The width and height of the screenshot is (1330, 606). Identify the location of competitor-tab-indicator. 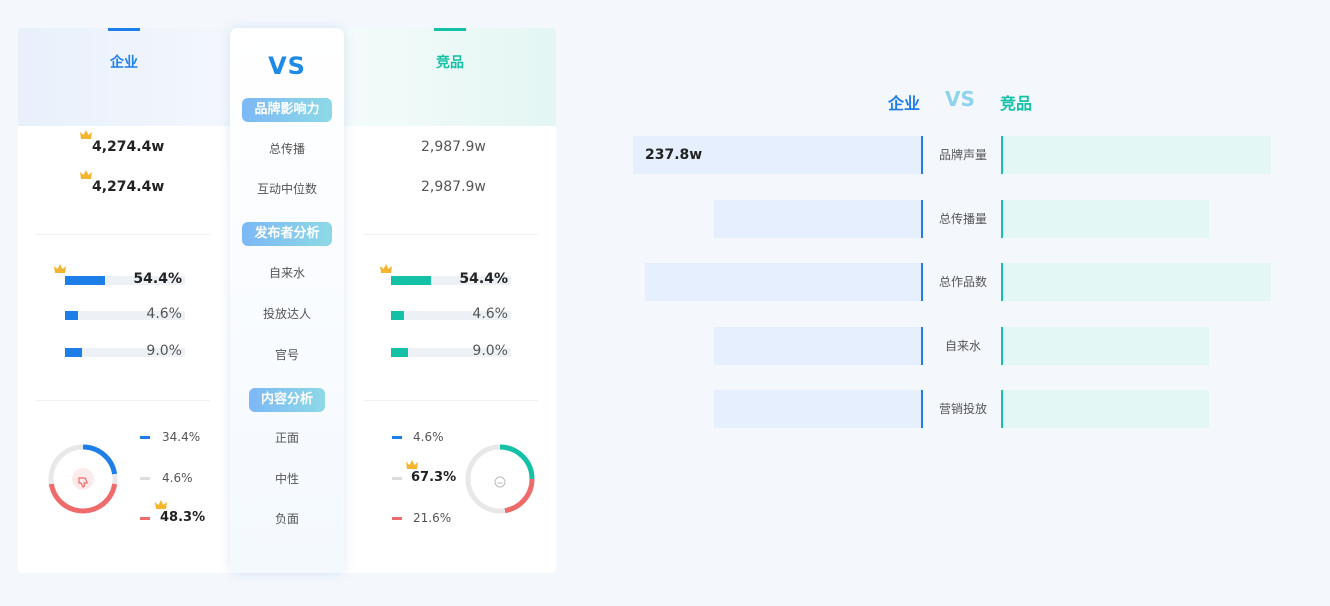
(450, 29).